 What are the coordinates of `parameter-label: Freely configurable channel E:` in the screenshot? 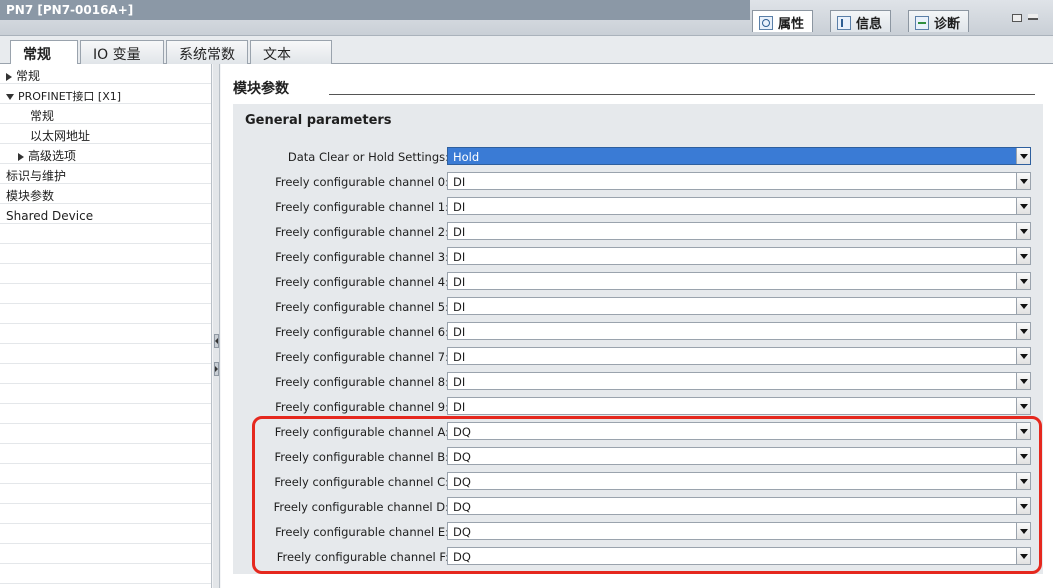 It's located at (362, 532).